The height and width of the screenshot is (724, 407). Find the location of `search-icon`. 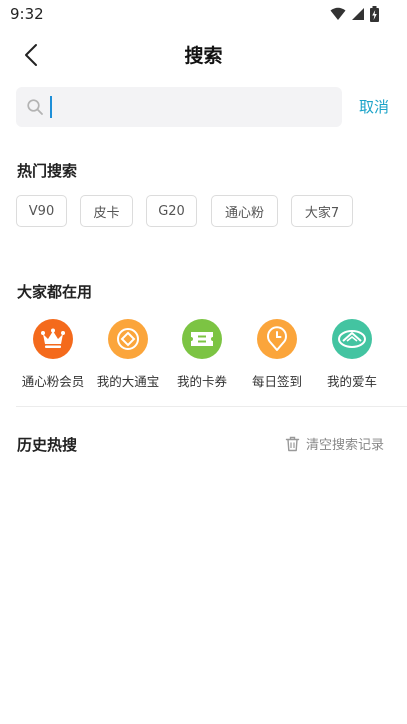

search-icon is located at coordinates (35, 107).